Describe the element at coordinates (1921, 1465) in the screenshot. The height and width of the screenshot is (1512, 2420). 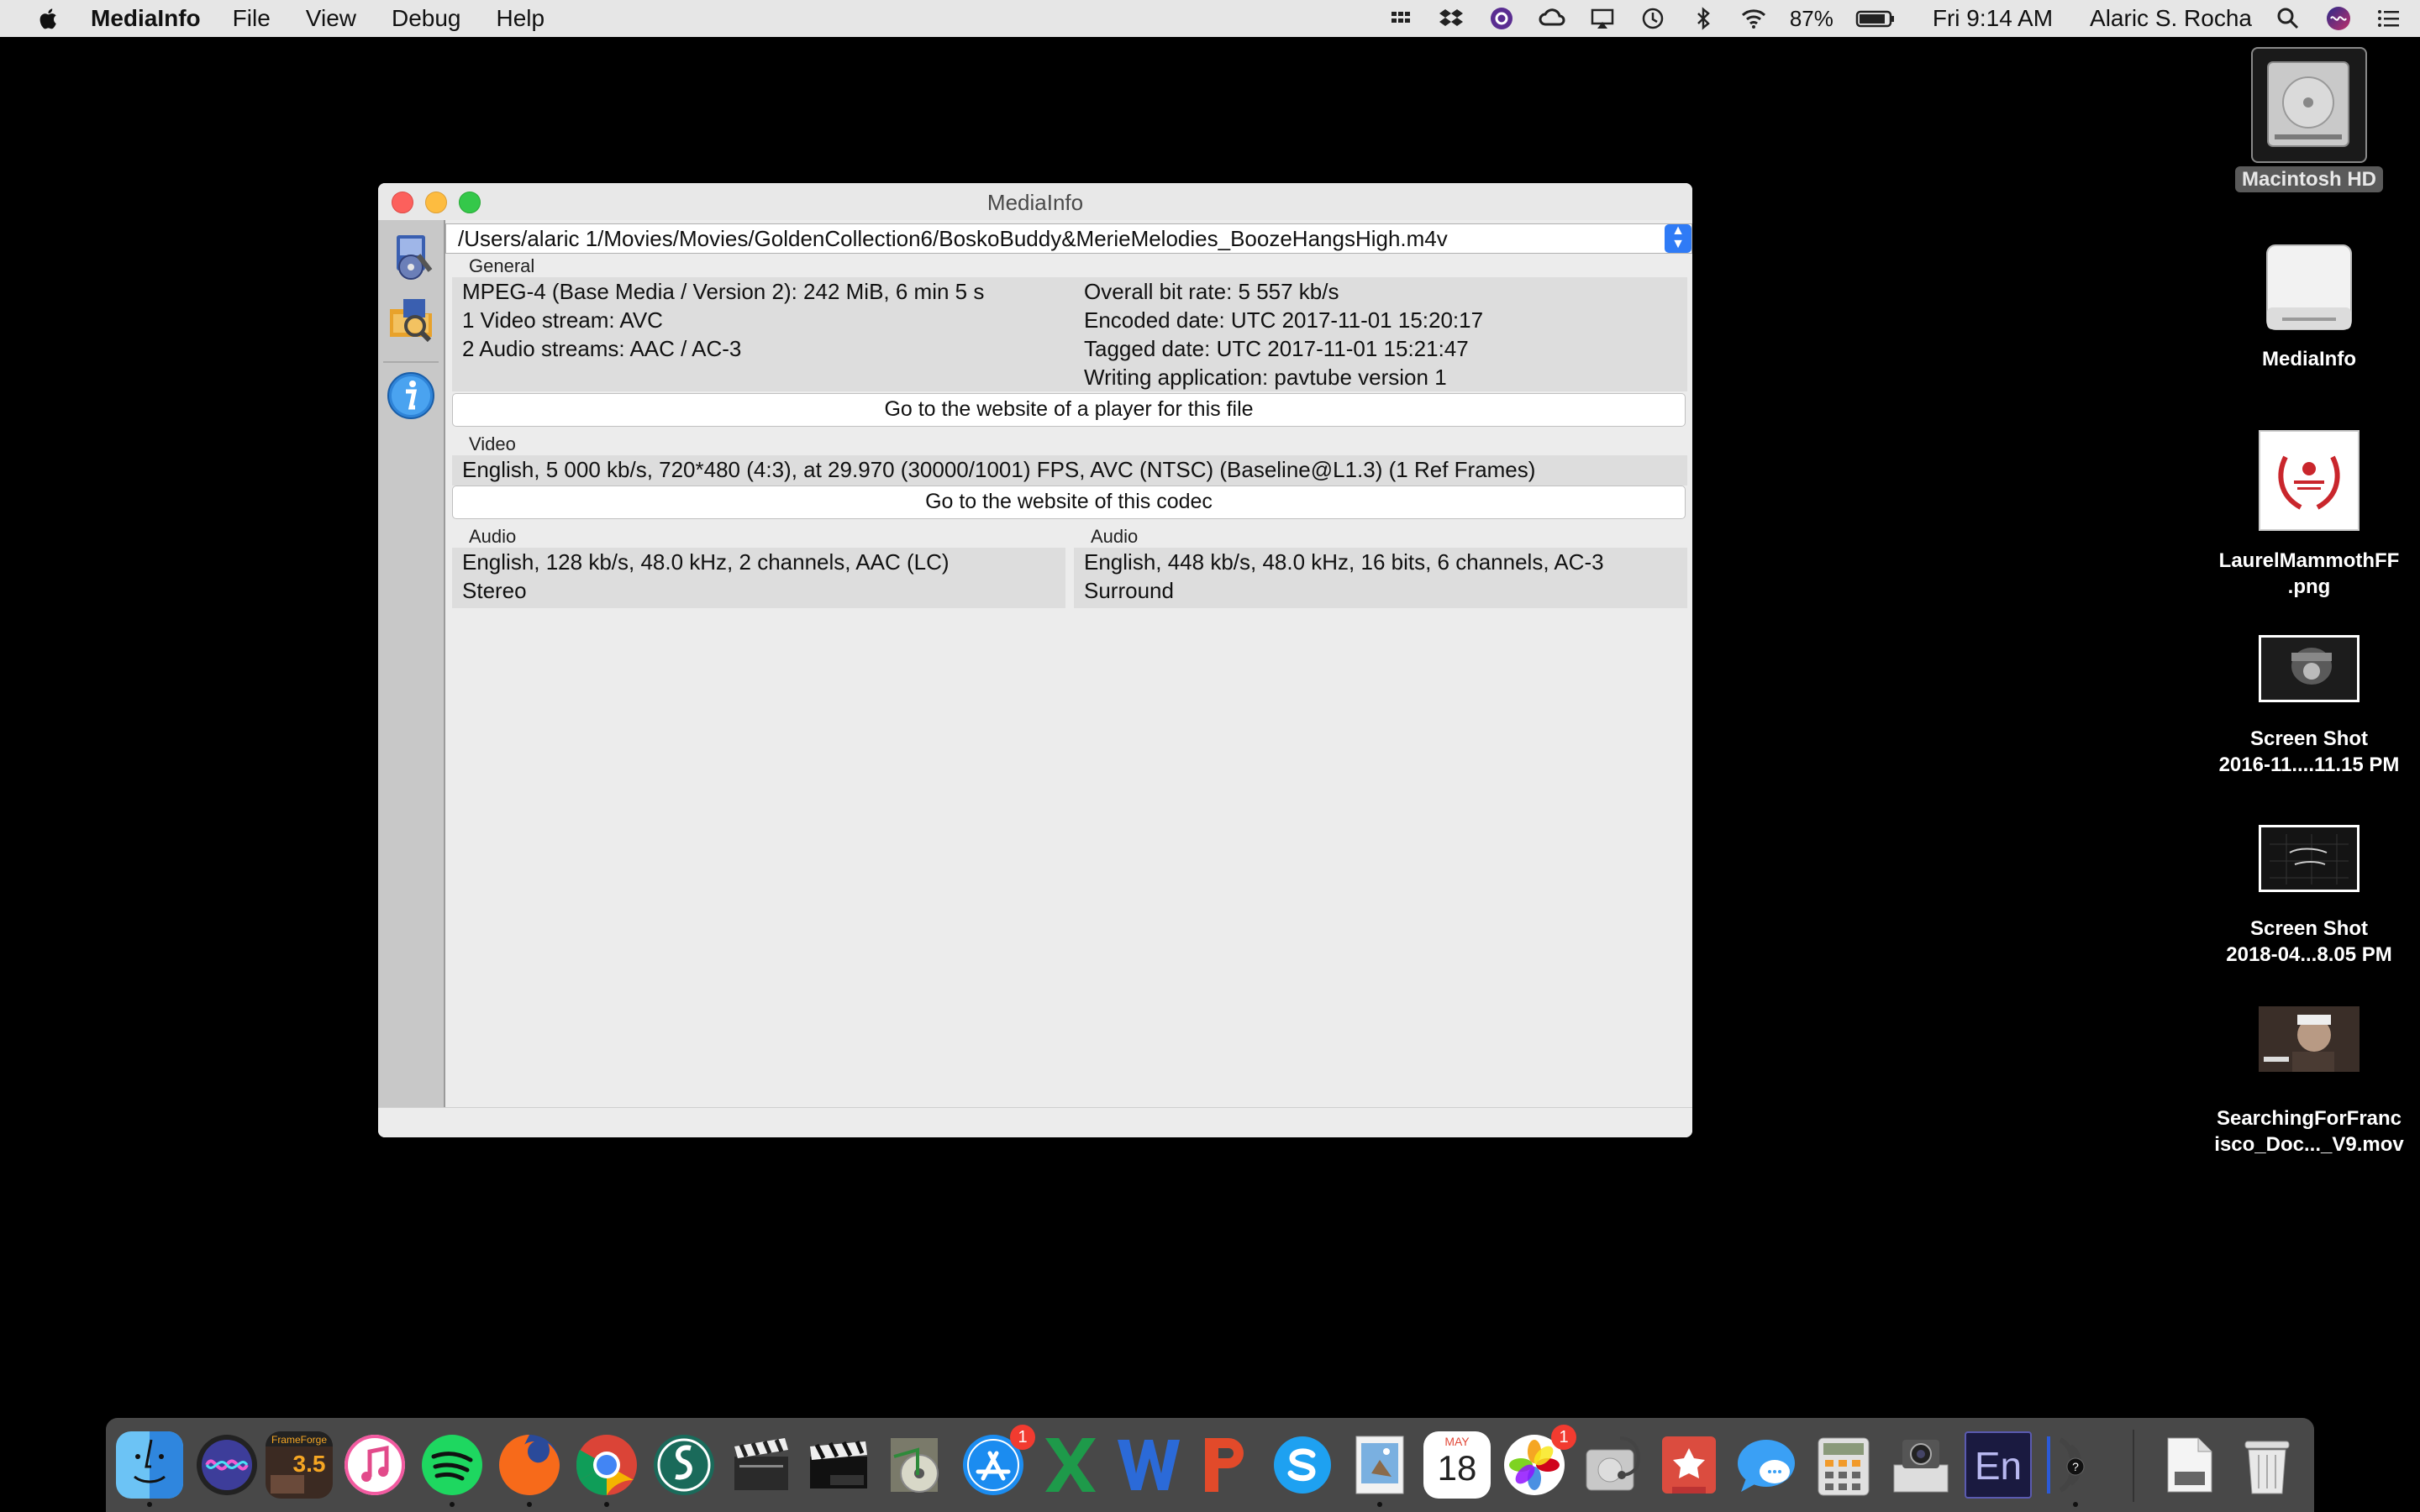
I see `image-capture-icon` at that location.